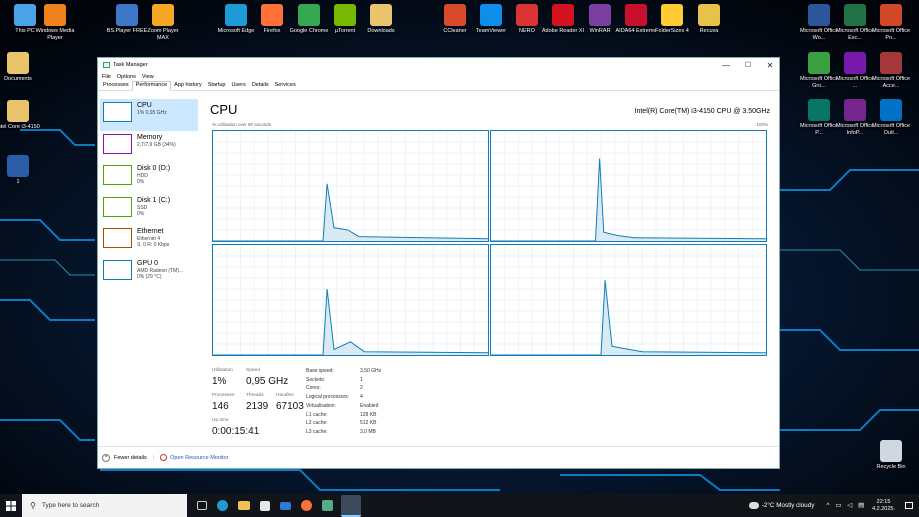  I want to click on mail-icon, so click(285, 505).